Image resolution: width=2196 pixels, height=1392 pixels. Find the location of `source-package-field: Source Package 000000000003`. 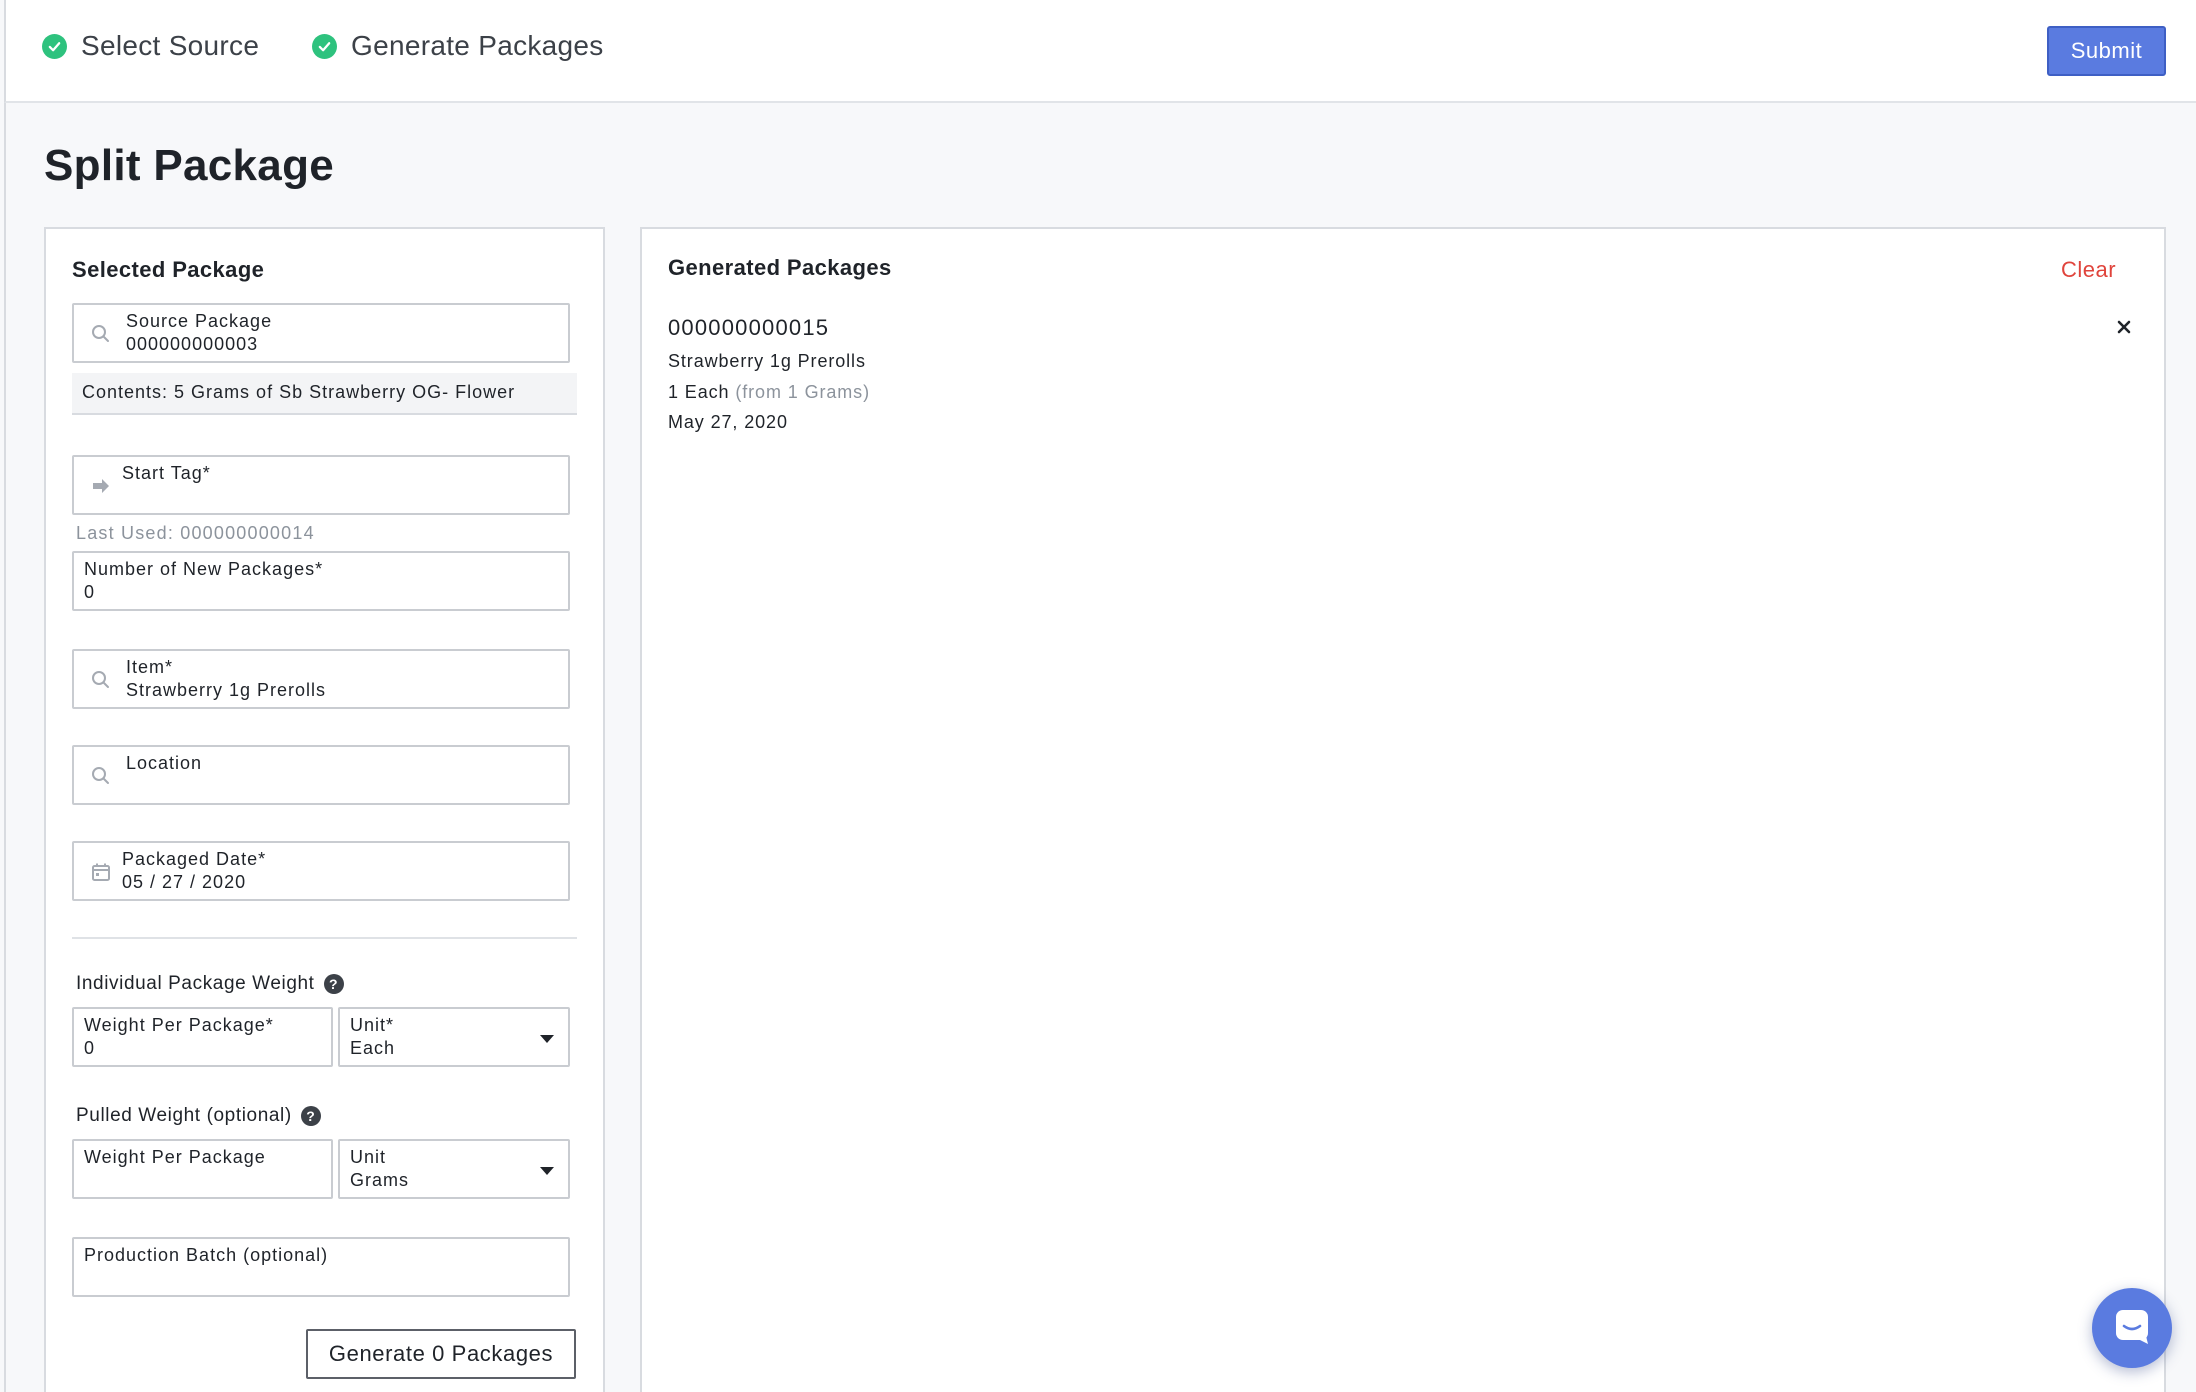

source-package-field: Source Package 000000000003 is located at coordinates (321, 333).